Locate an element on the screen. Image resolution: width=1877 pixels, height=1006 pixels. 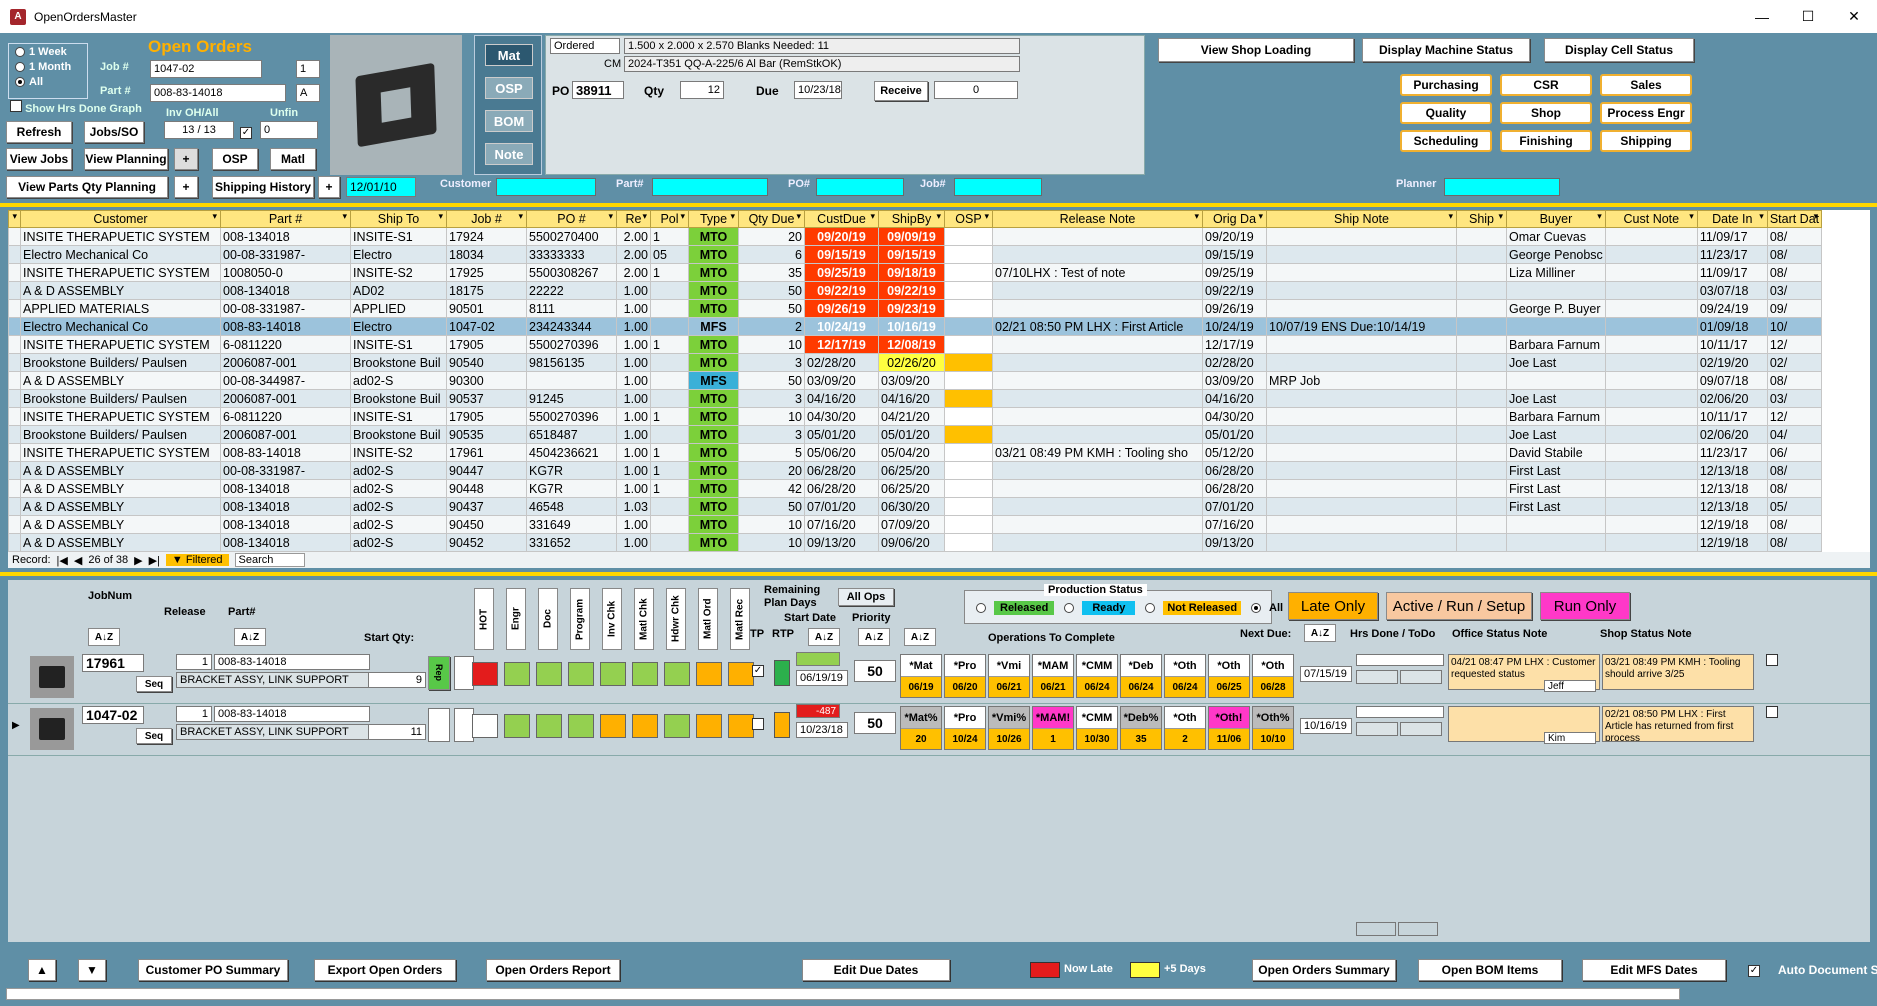
operation-cell: *Deb 06/24 is located at coordinates (1141, 676).